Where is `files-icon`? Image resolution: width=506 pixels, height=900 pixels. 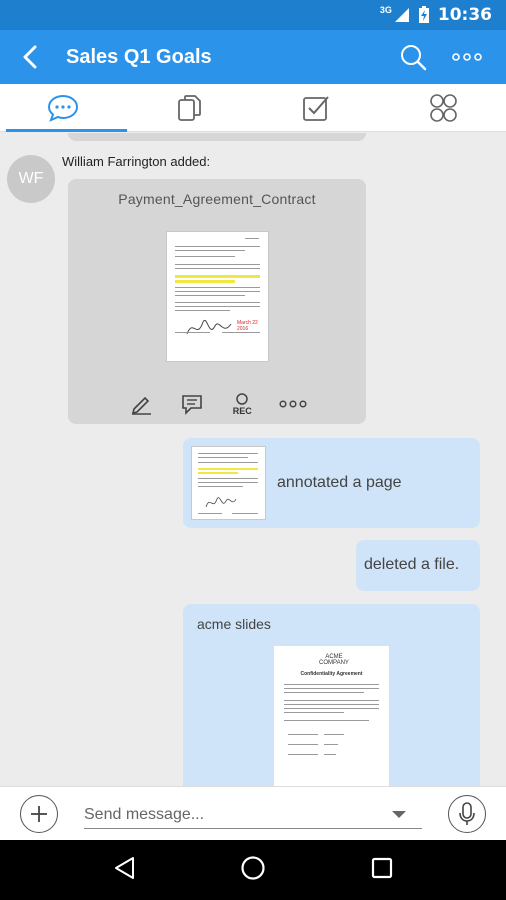
files-icon is located at coordinates (189, 107).